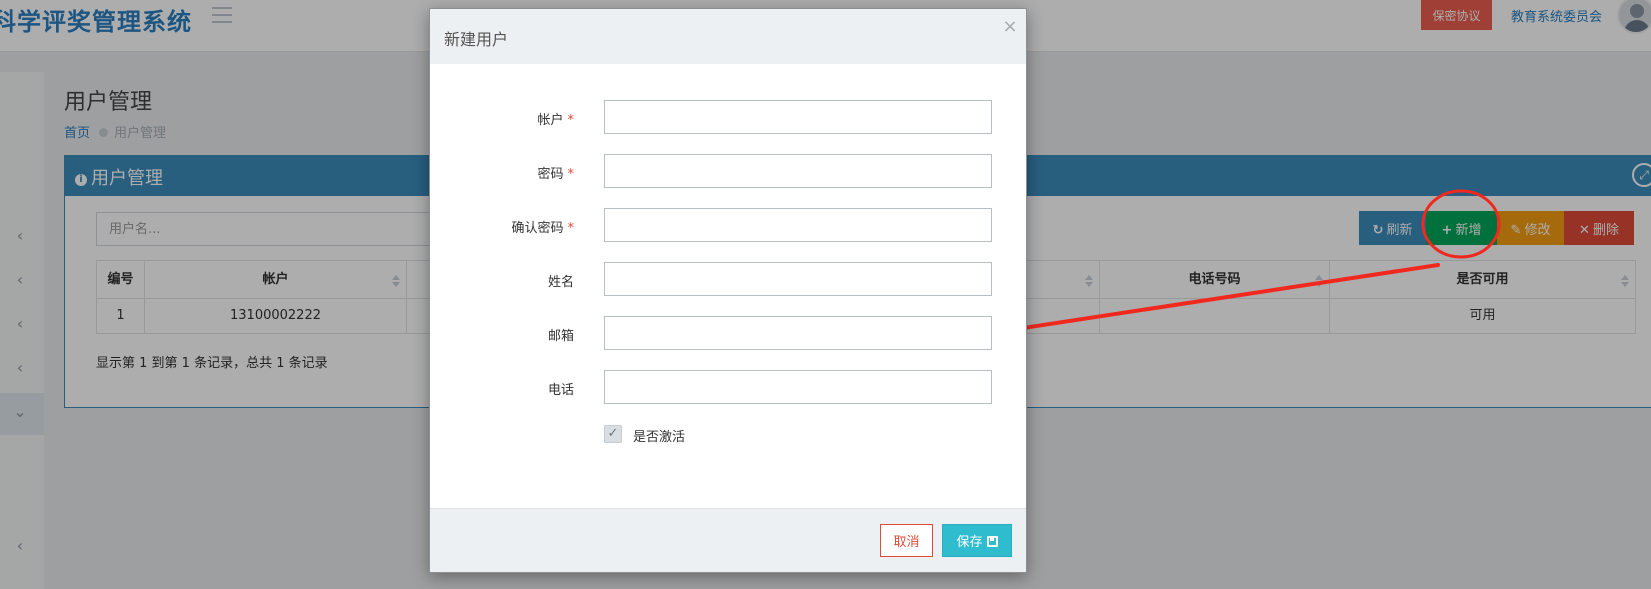 The image size is (1651, 589). I want to click on account-field, so click(798, 117).